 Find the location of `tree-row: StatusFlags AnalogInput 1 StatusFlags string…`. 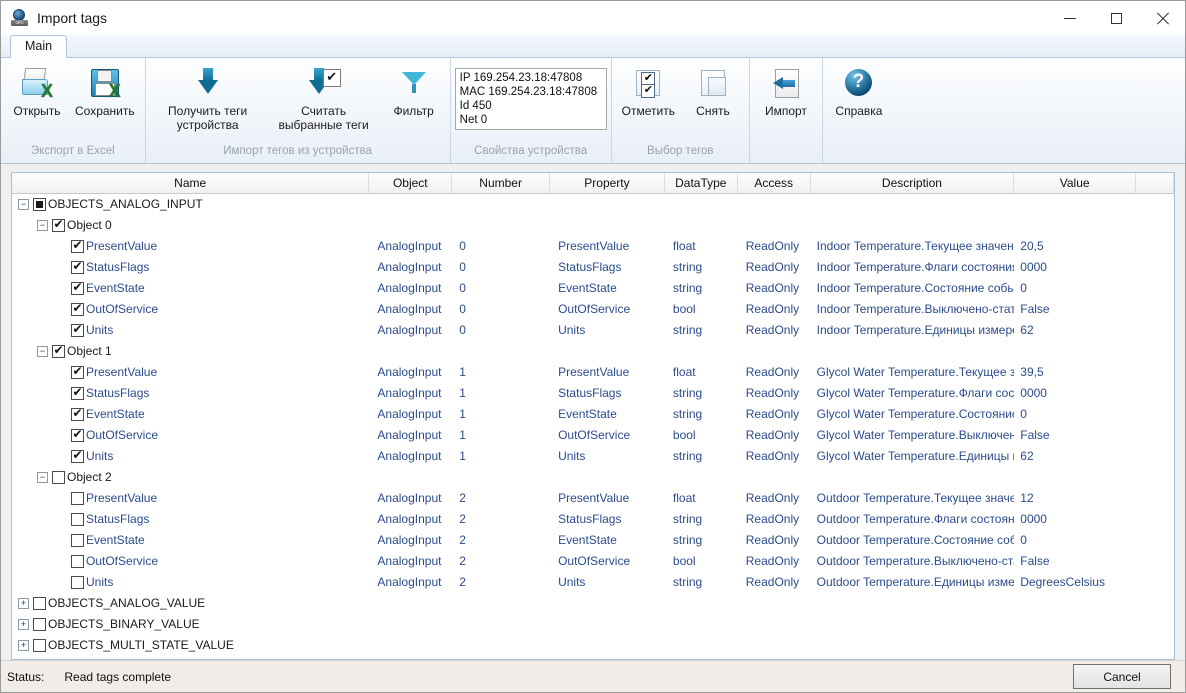

tree-row: StatusFlags AnalogInput 1 StatusFlags string… is located at coordinates (593, 393).